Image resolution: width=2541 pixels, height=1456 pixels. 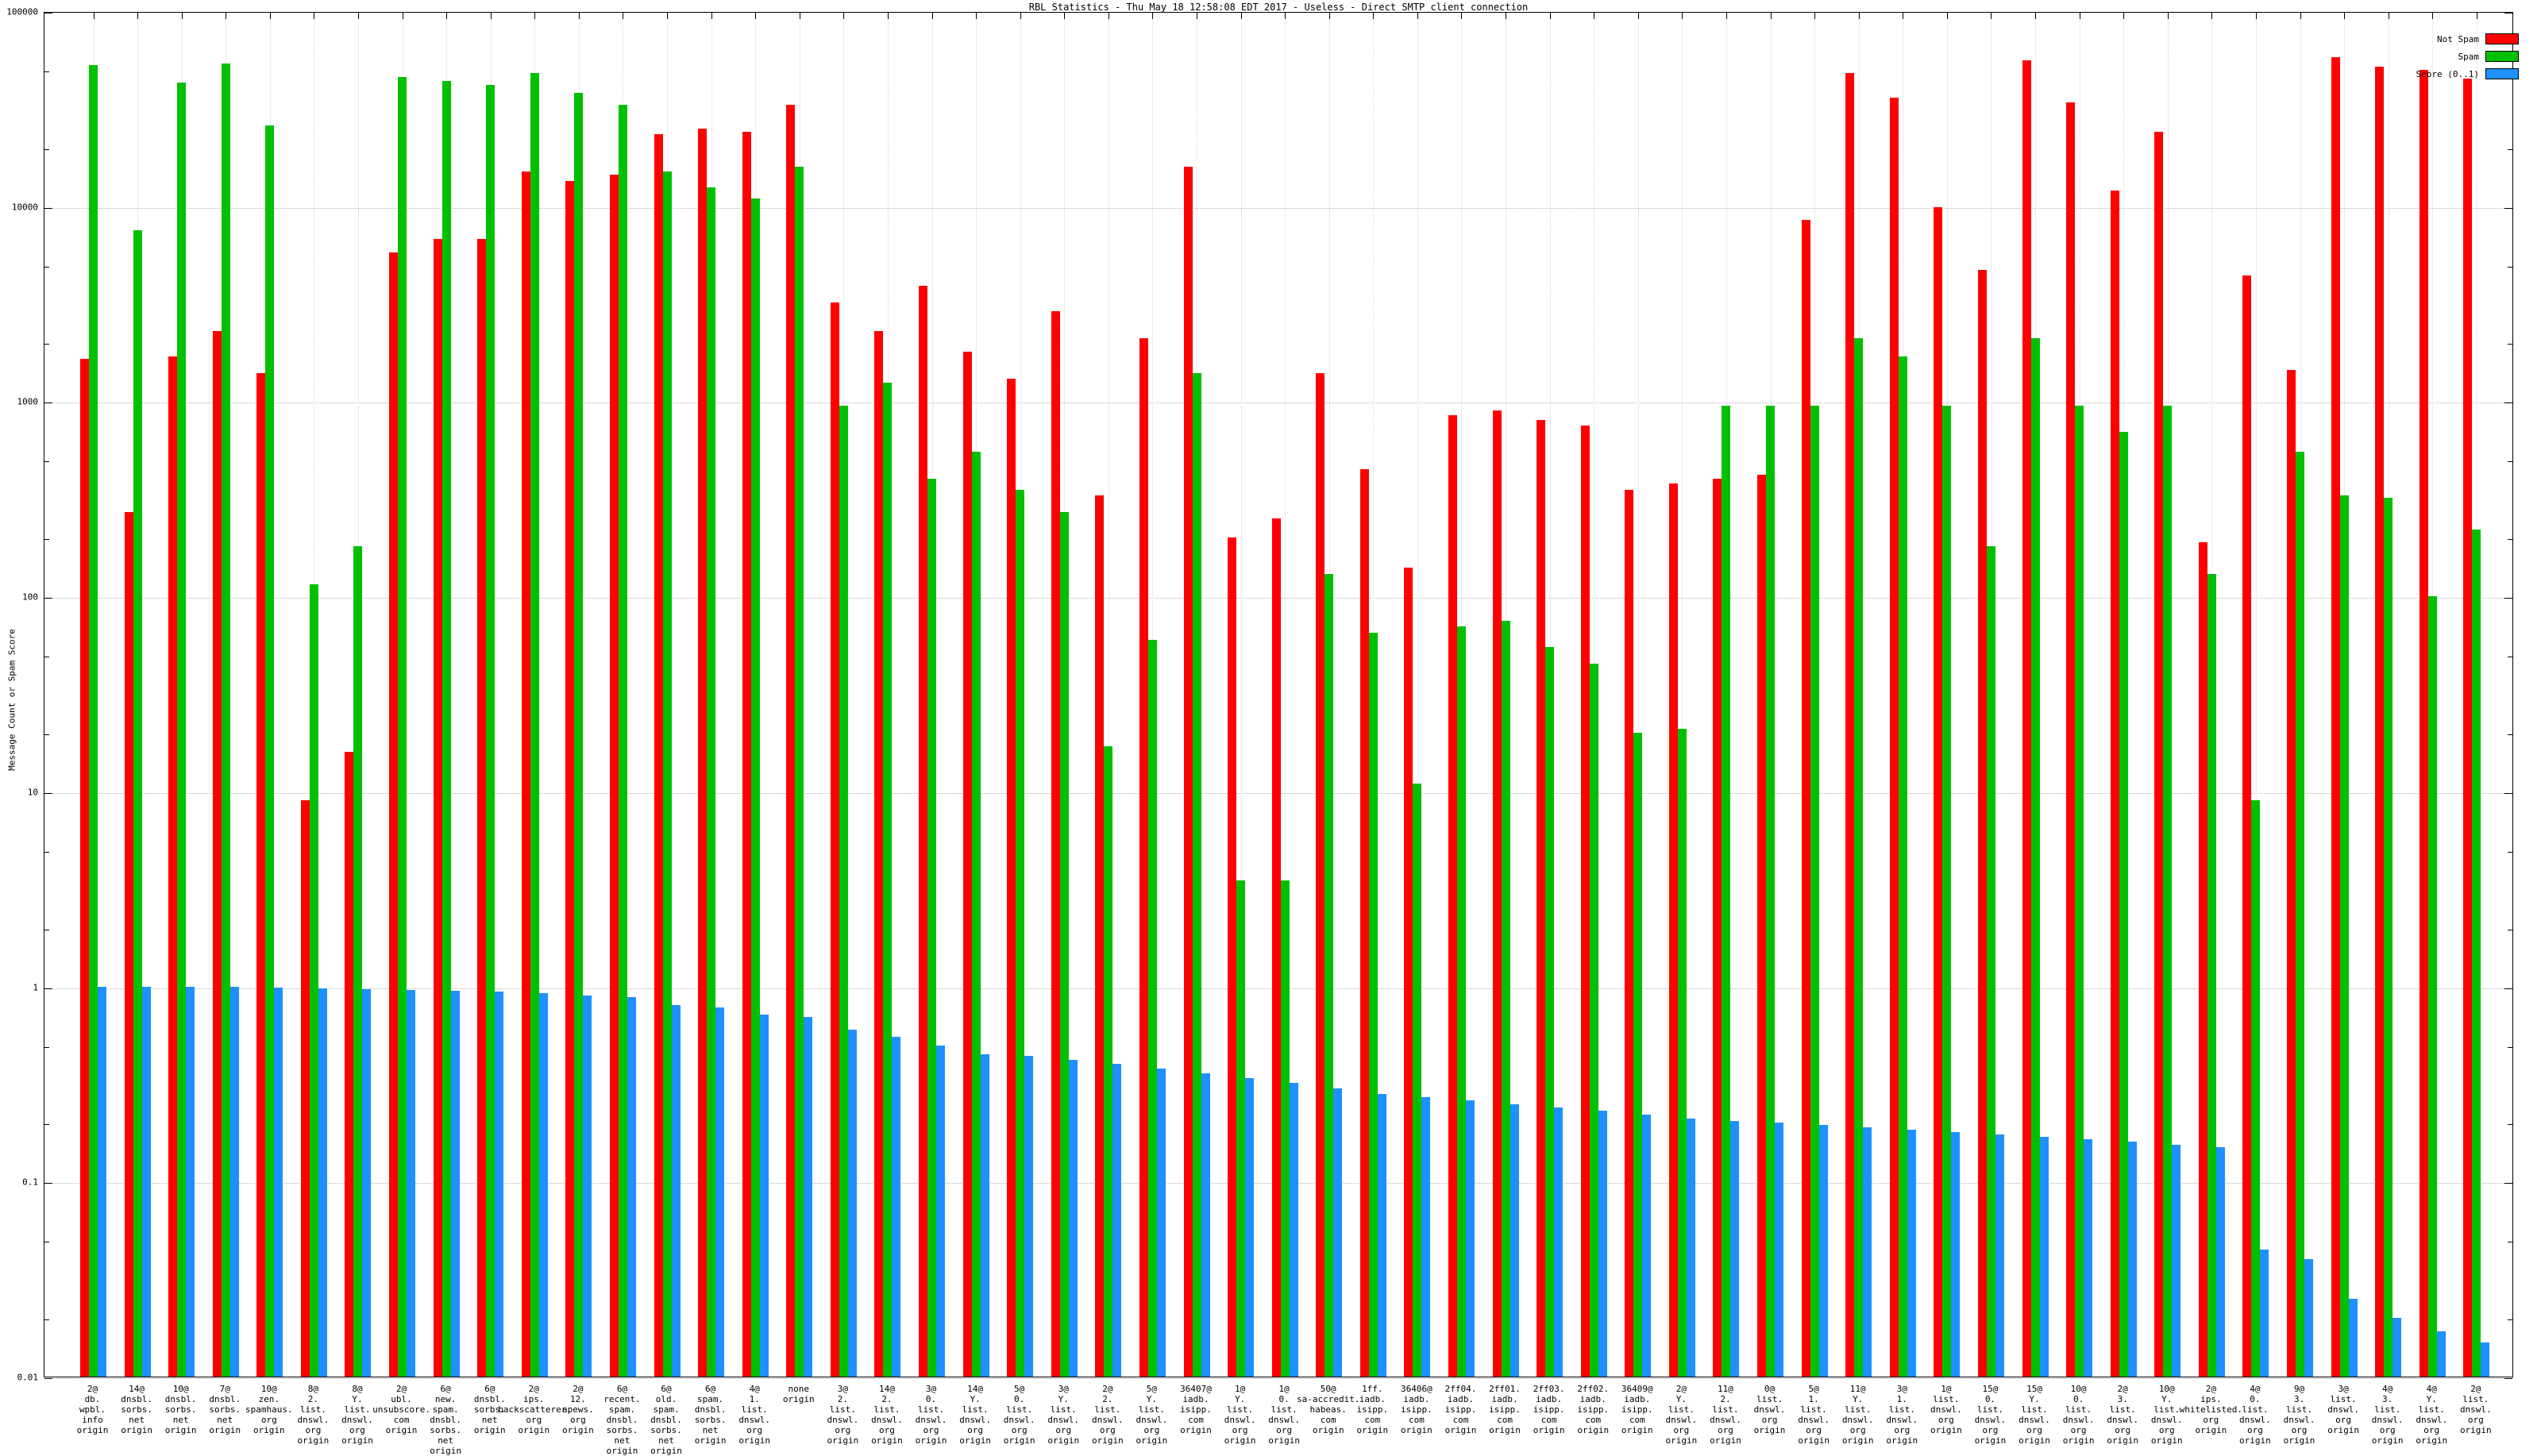 What do you see at coordinates (1278, 208) in the screenshot?
I see `y-gridline` at bounding box center [1278, 208].